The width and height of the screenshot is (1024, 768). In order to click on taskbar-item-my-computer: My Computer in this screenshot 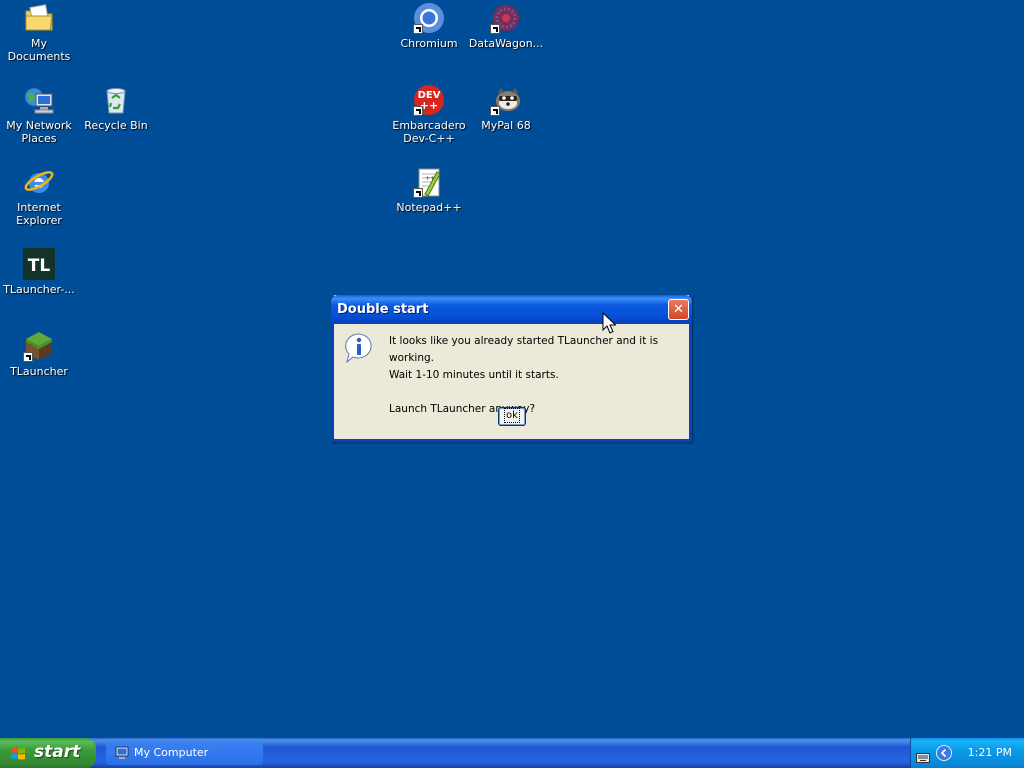, I will do `click(184, 753)`.